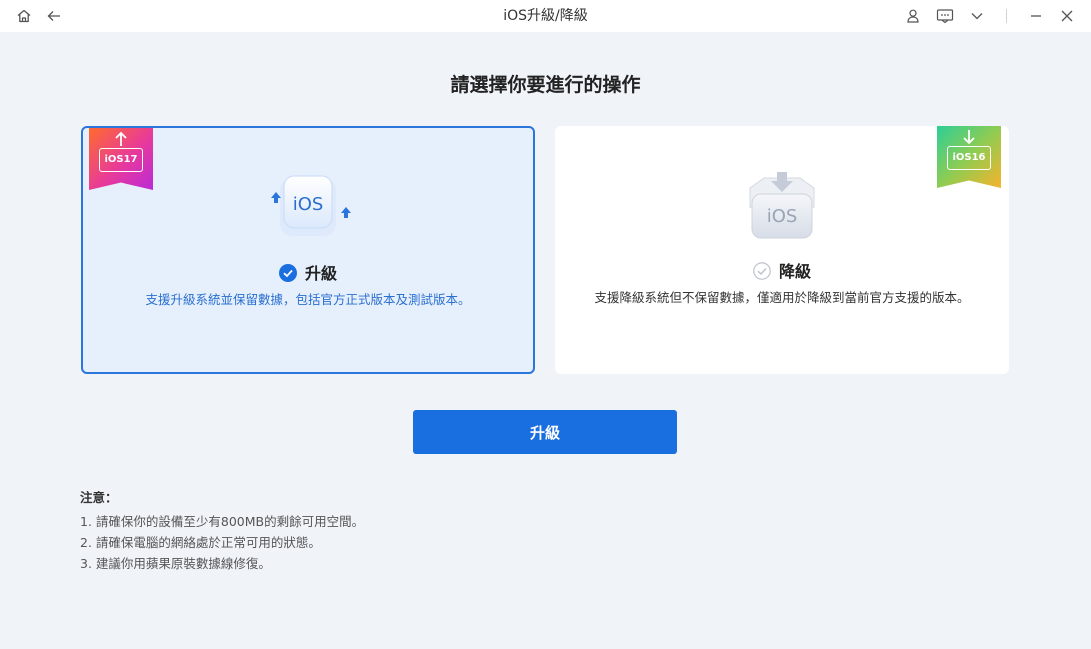 This screenshot has width=1091, height=649. I want to click on check-circle-icon, so click(287, 273).